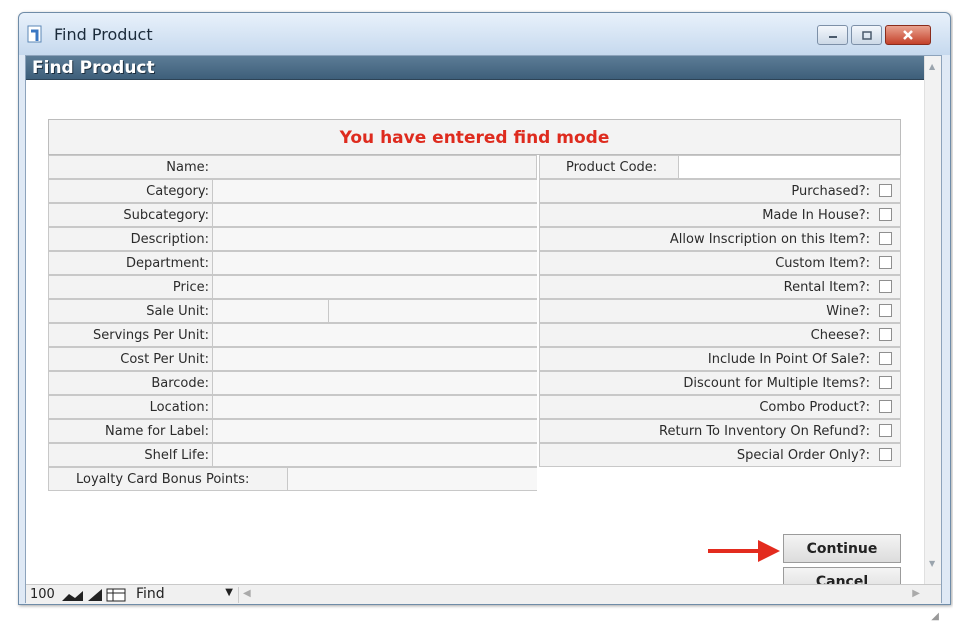 The width and height of the screenshot is (953, 622). What do you see at coordinates (885, 286) in the screenshot?
I see `rental-item-checkbox` at bounding box center [885, 286].